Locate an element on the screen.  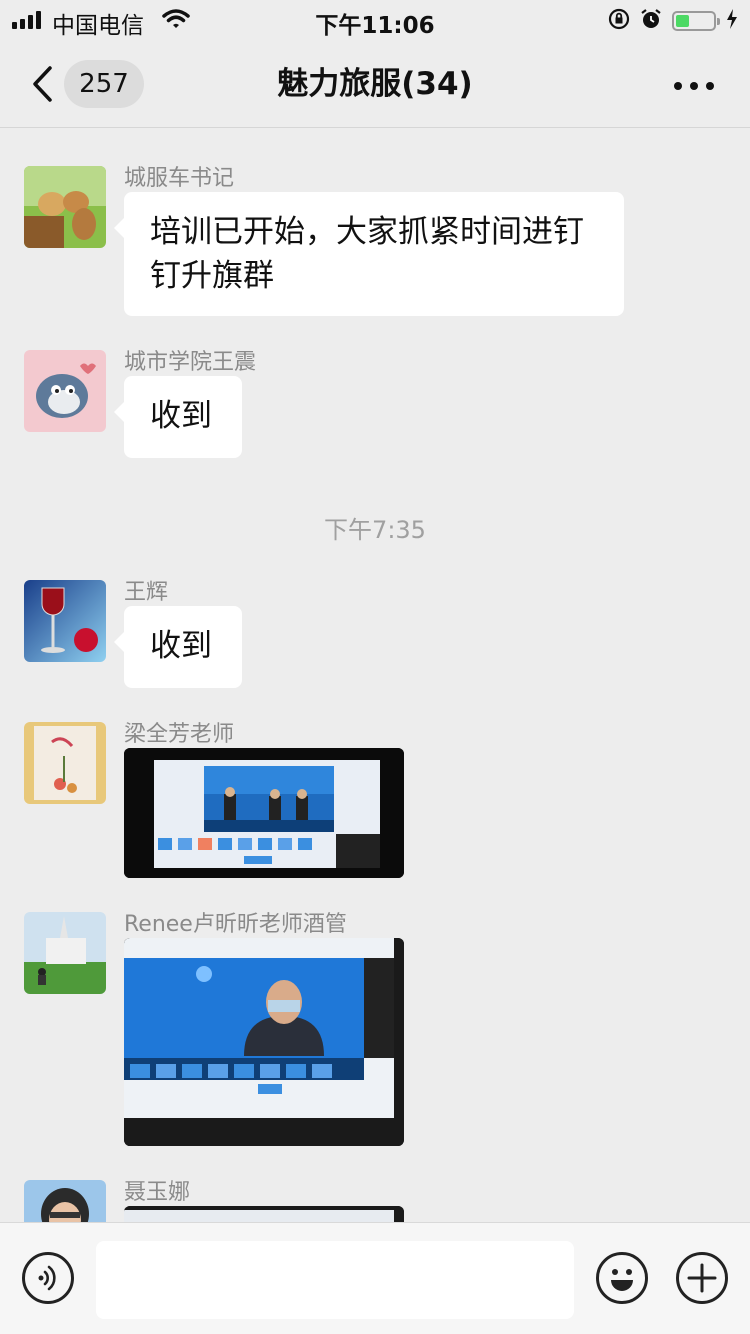
alarm-icon is located at coordinates (651, 21).